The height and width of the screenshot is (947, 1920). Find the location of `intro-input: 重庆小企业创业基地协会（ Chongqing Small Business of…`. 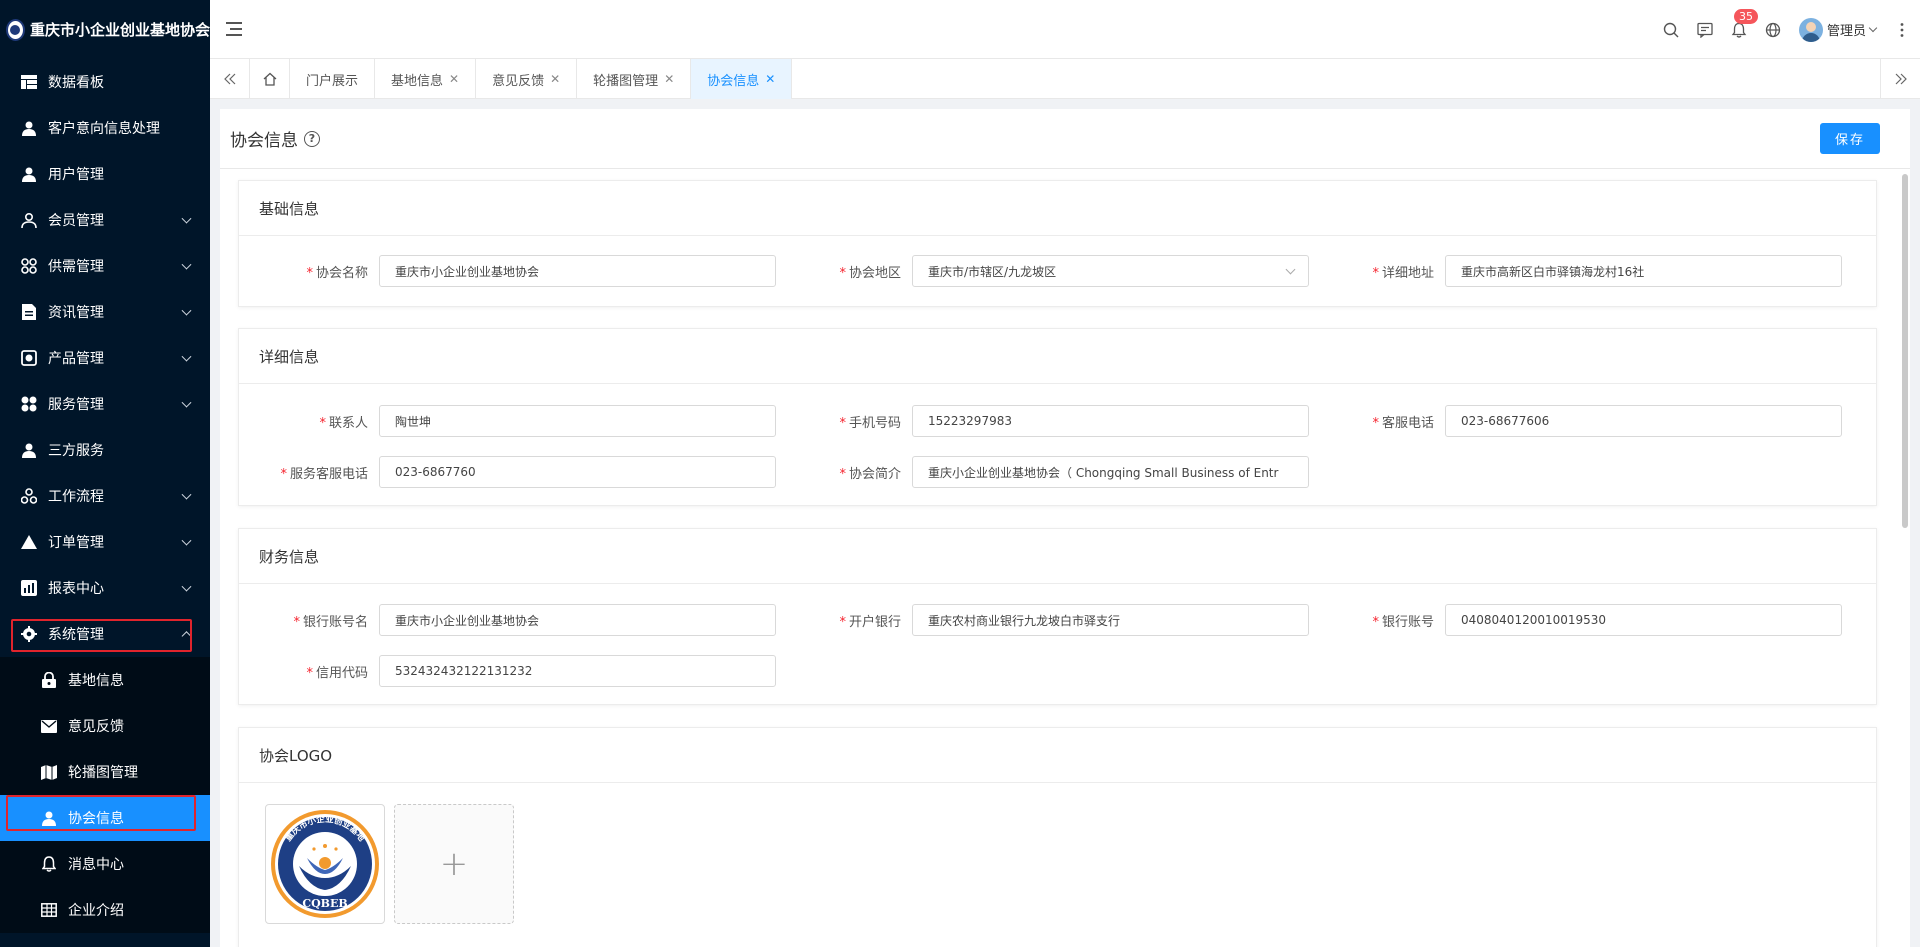

intro-input: 重庆小企业创业基地协会（ Chongqing Small Business of… is located at coordinates (1110, 472).